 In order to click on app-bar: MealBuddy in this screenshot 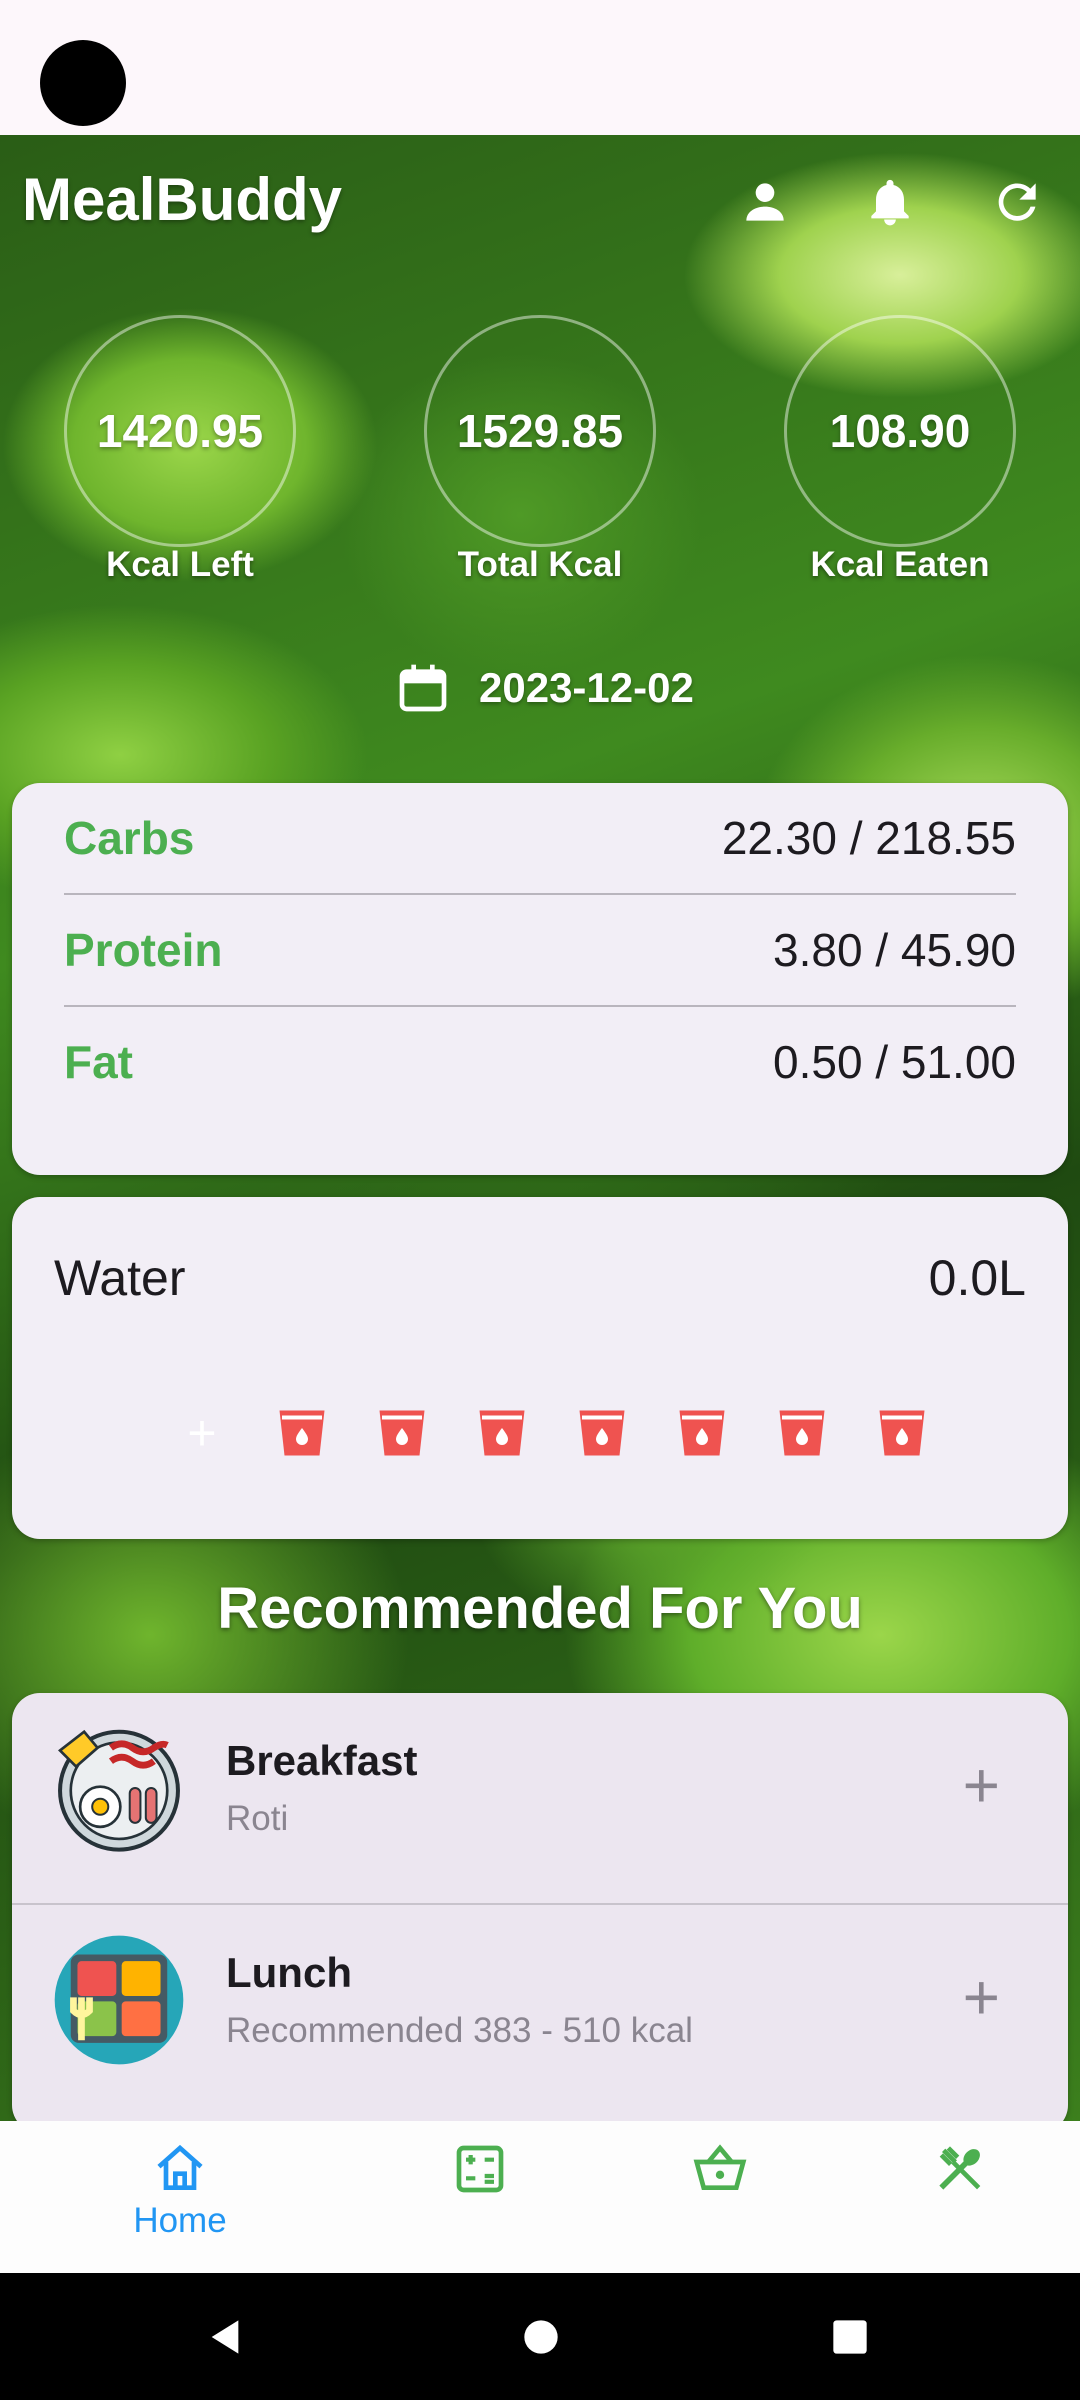, I will do `click(540, 200)`.